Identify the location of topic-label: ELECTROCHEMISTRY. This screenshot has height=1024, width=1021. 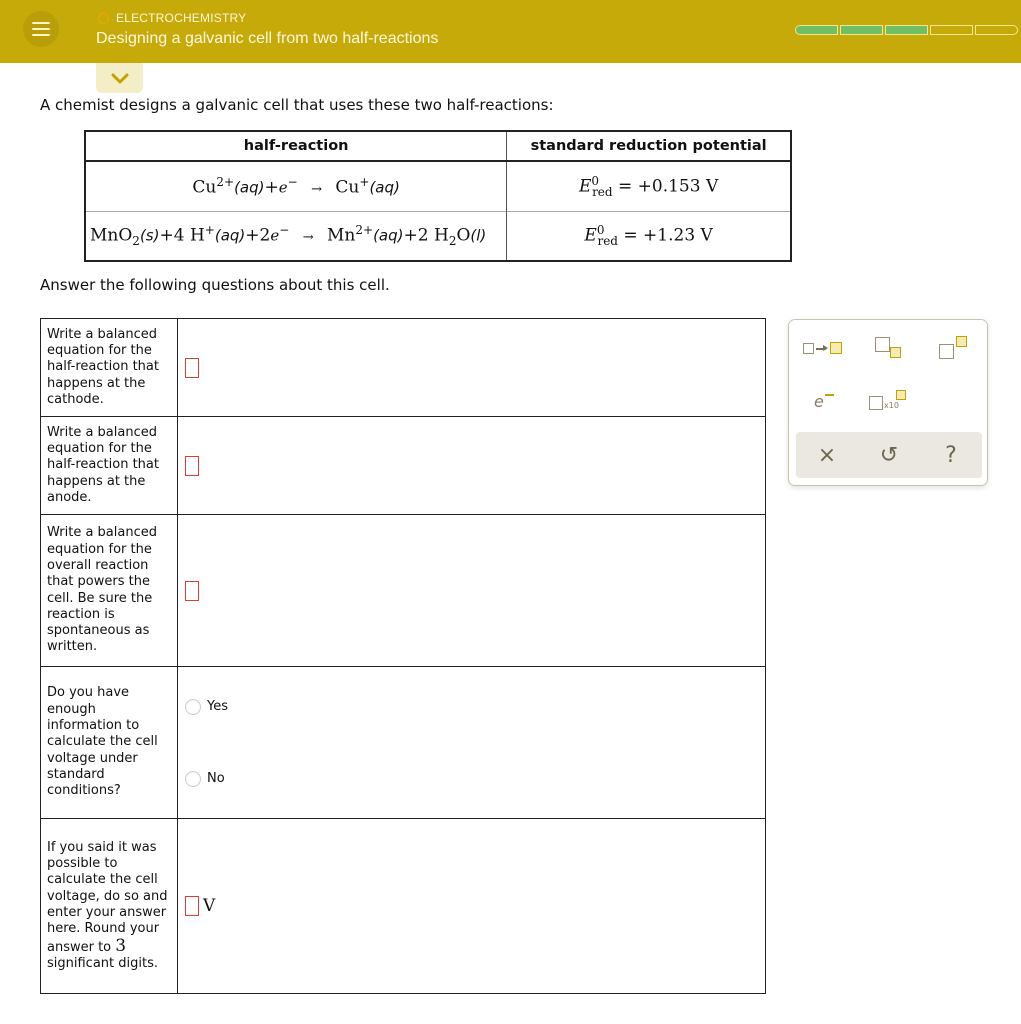
(172, 18).